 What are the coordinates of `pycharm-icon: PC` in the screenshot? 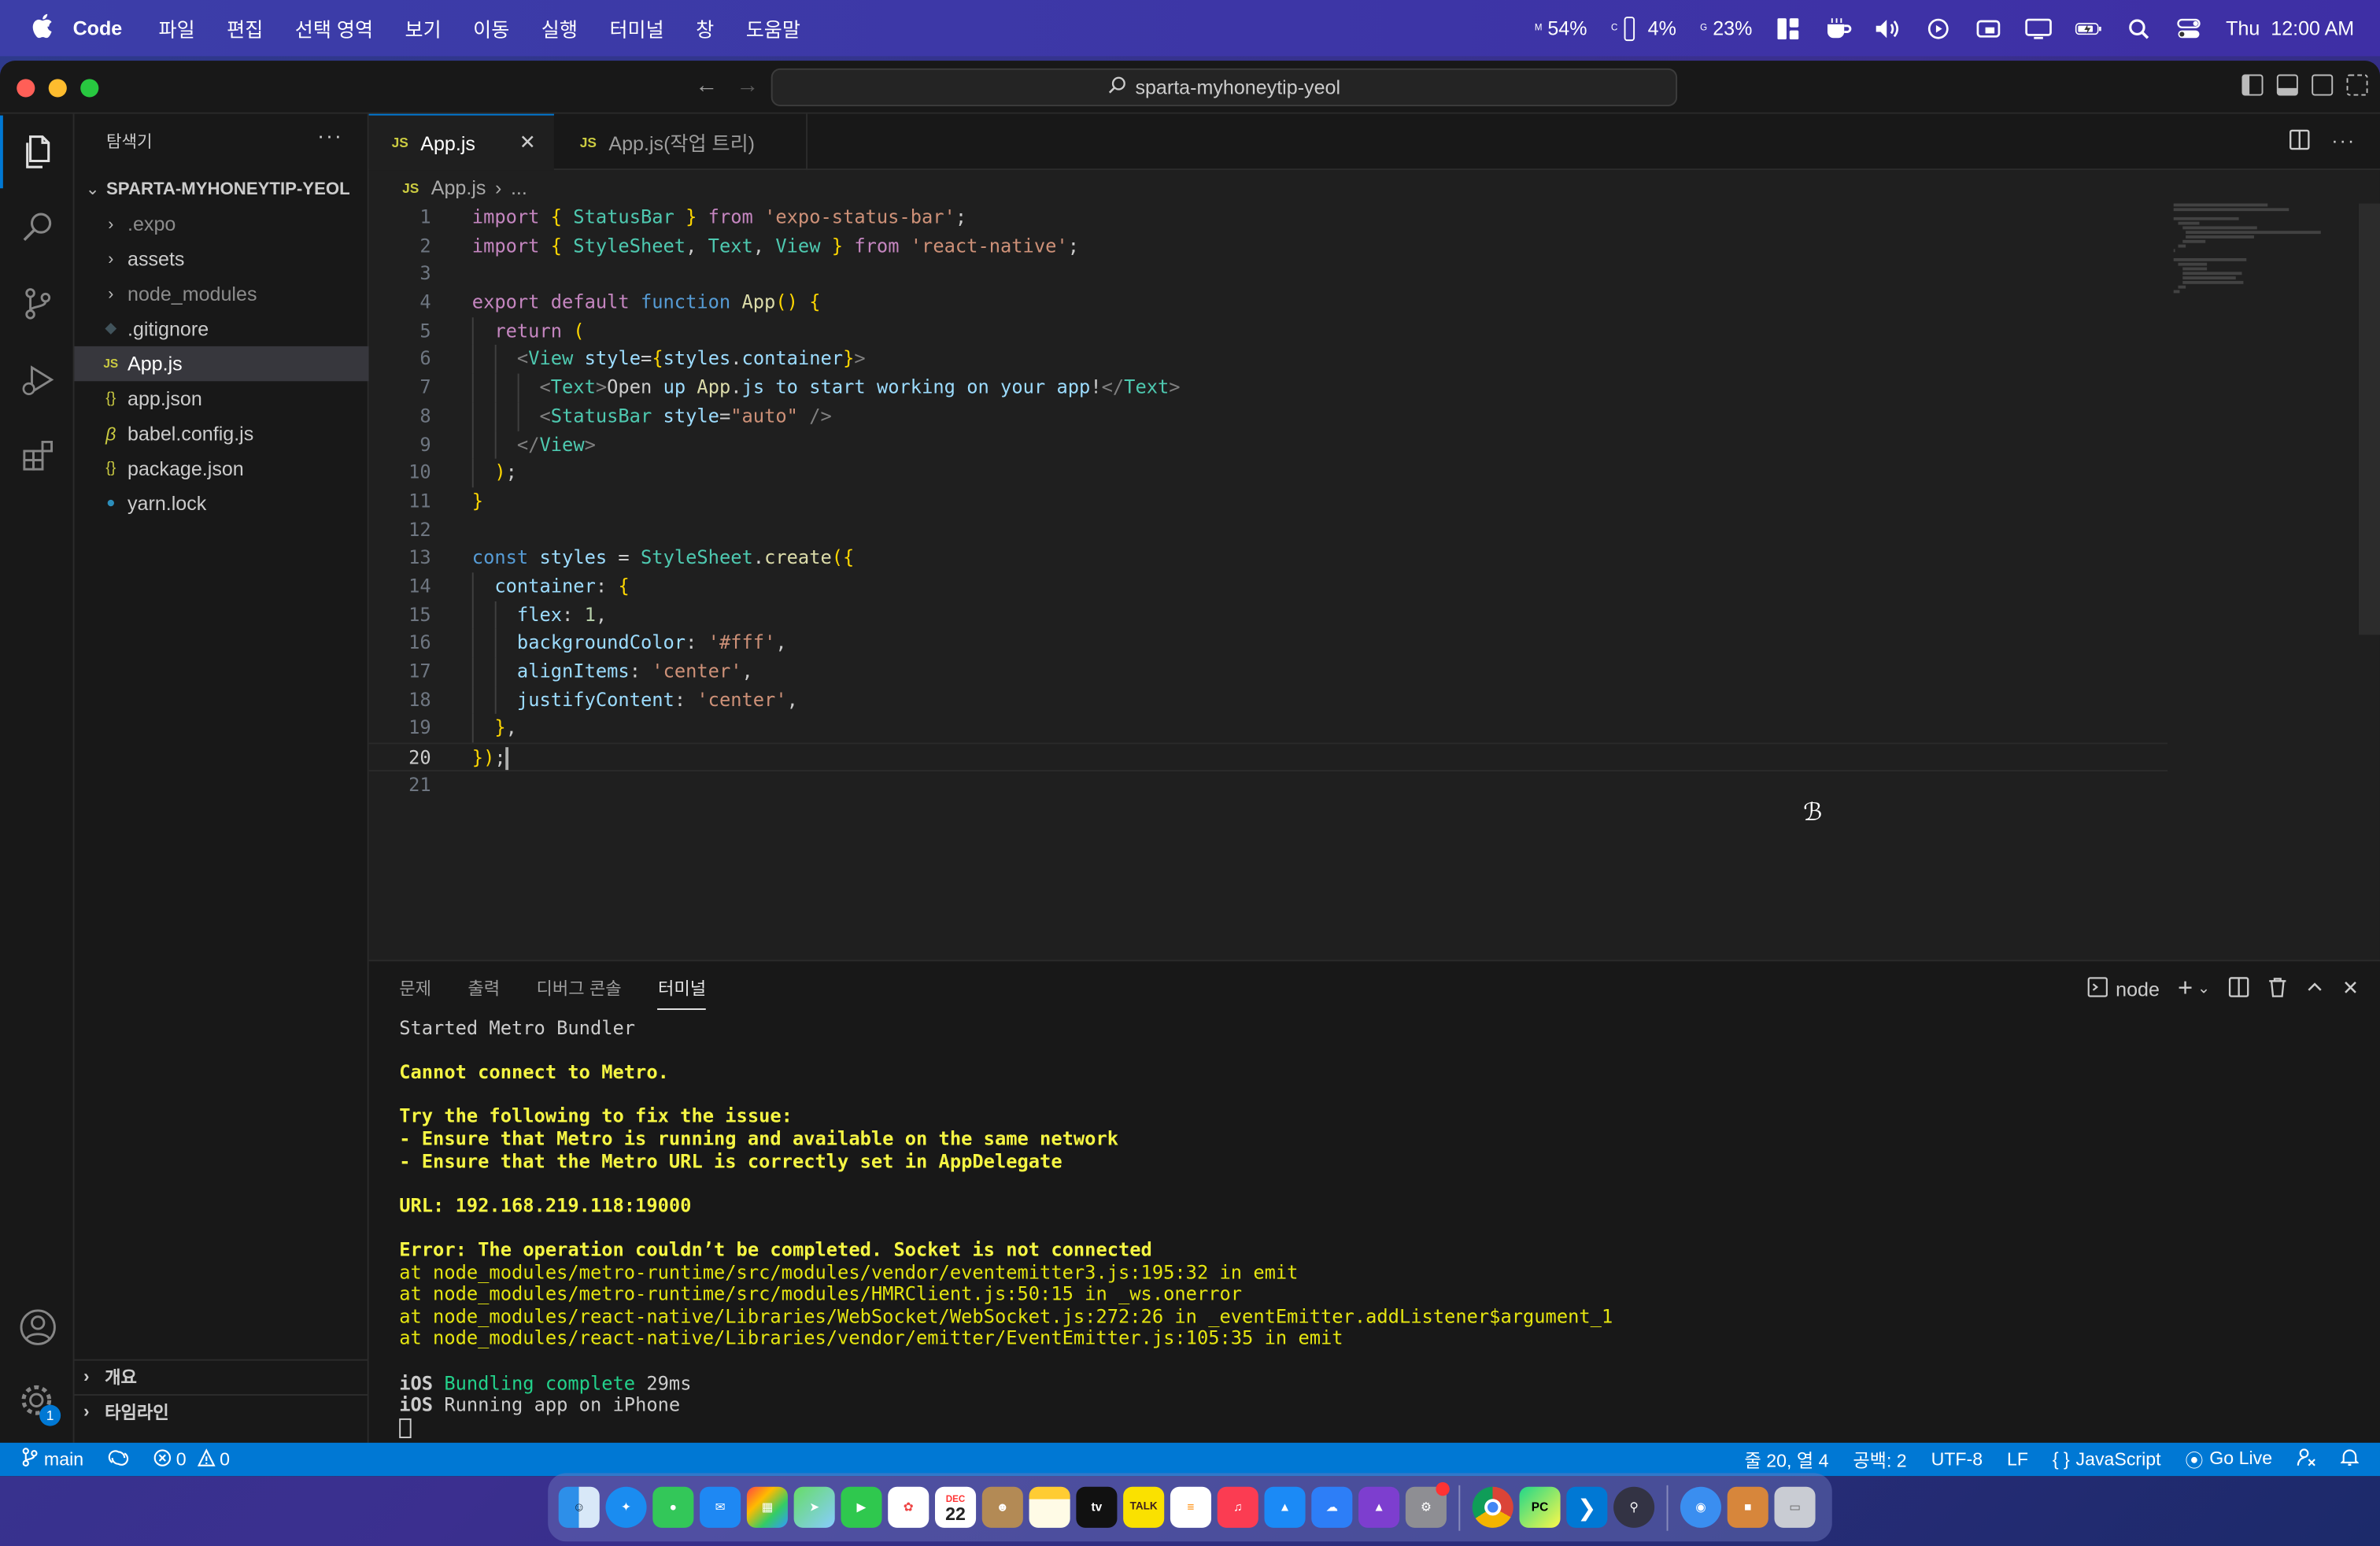 It's located at (1540, 1507).